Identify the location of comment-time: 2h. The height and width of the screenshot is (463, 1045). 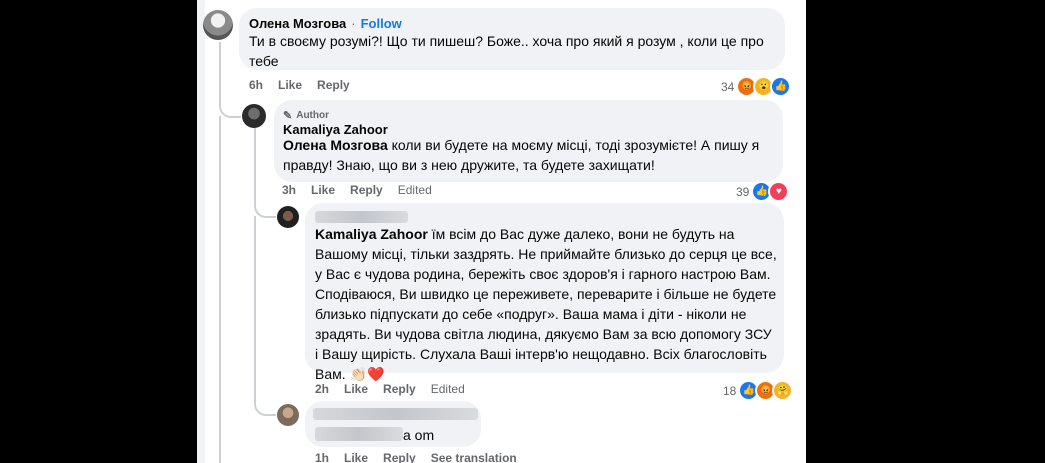
(322, 389).